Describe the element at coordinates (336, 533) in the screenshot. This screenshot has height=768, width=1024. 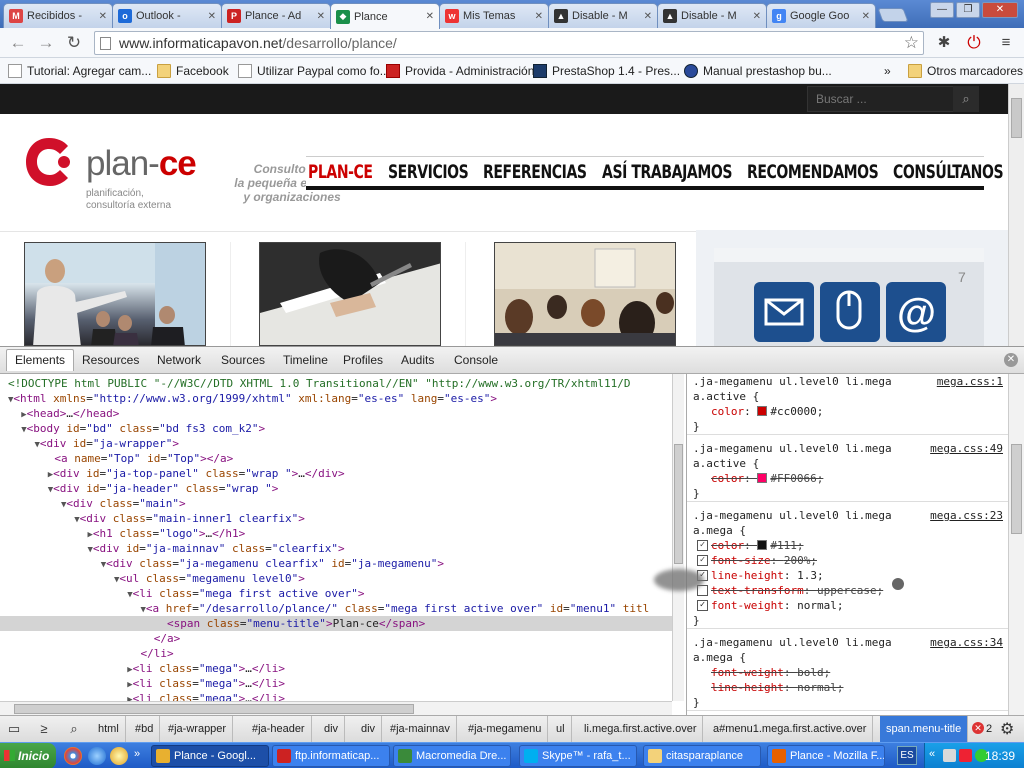
I see `dom-node-row: ▶<h1 class="logo">…</h1>` at that location.